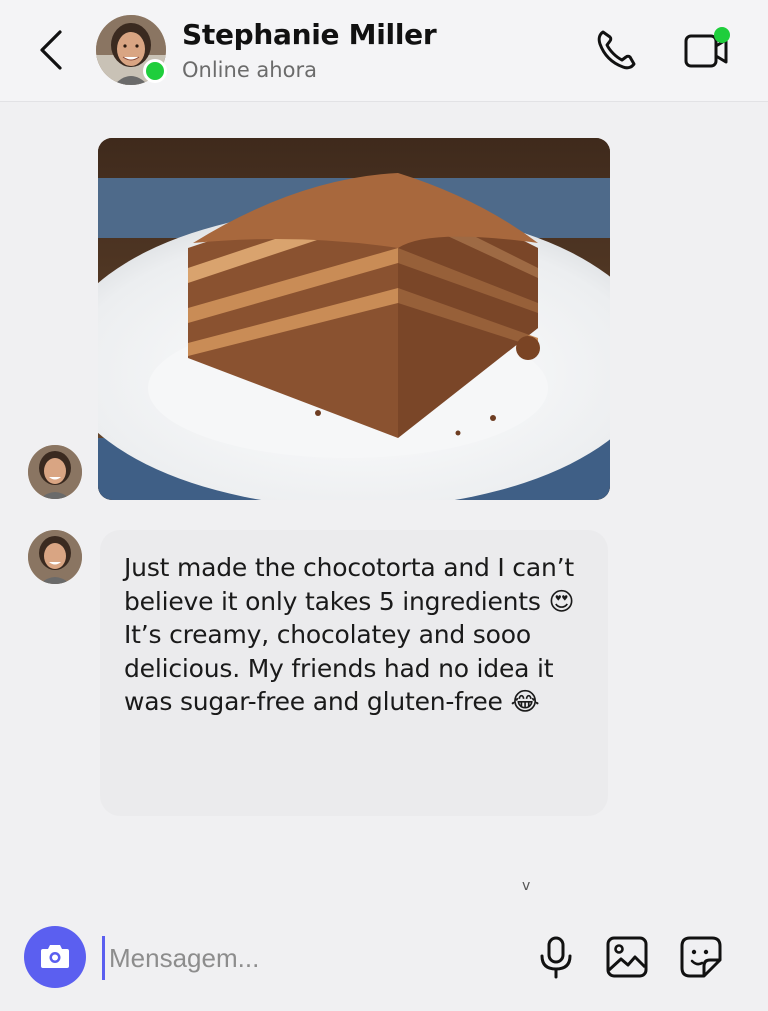 This screenshot has width=768, height=1011. Describe the element at coordinates (526, 886) in the screenshot. I see `scroll-down-indicator: v` at that location.